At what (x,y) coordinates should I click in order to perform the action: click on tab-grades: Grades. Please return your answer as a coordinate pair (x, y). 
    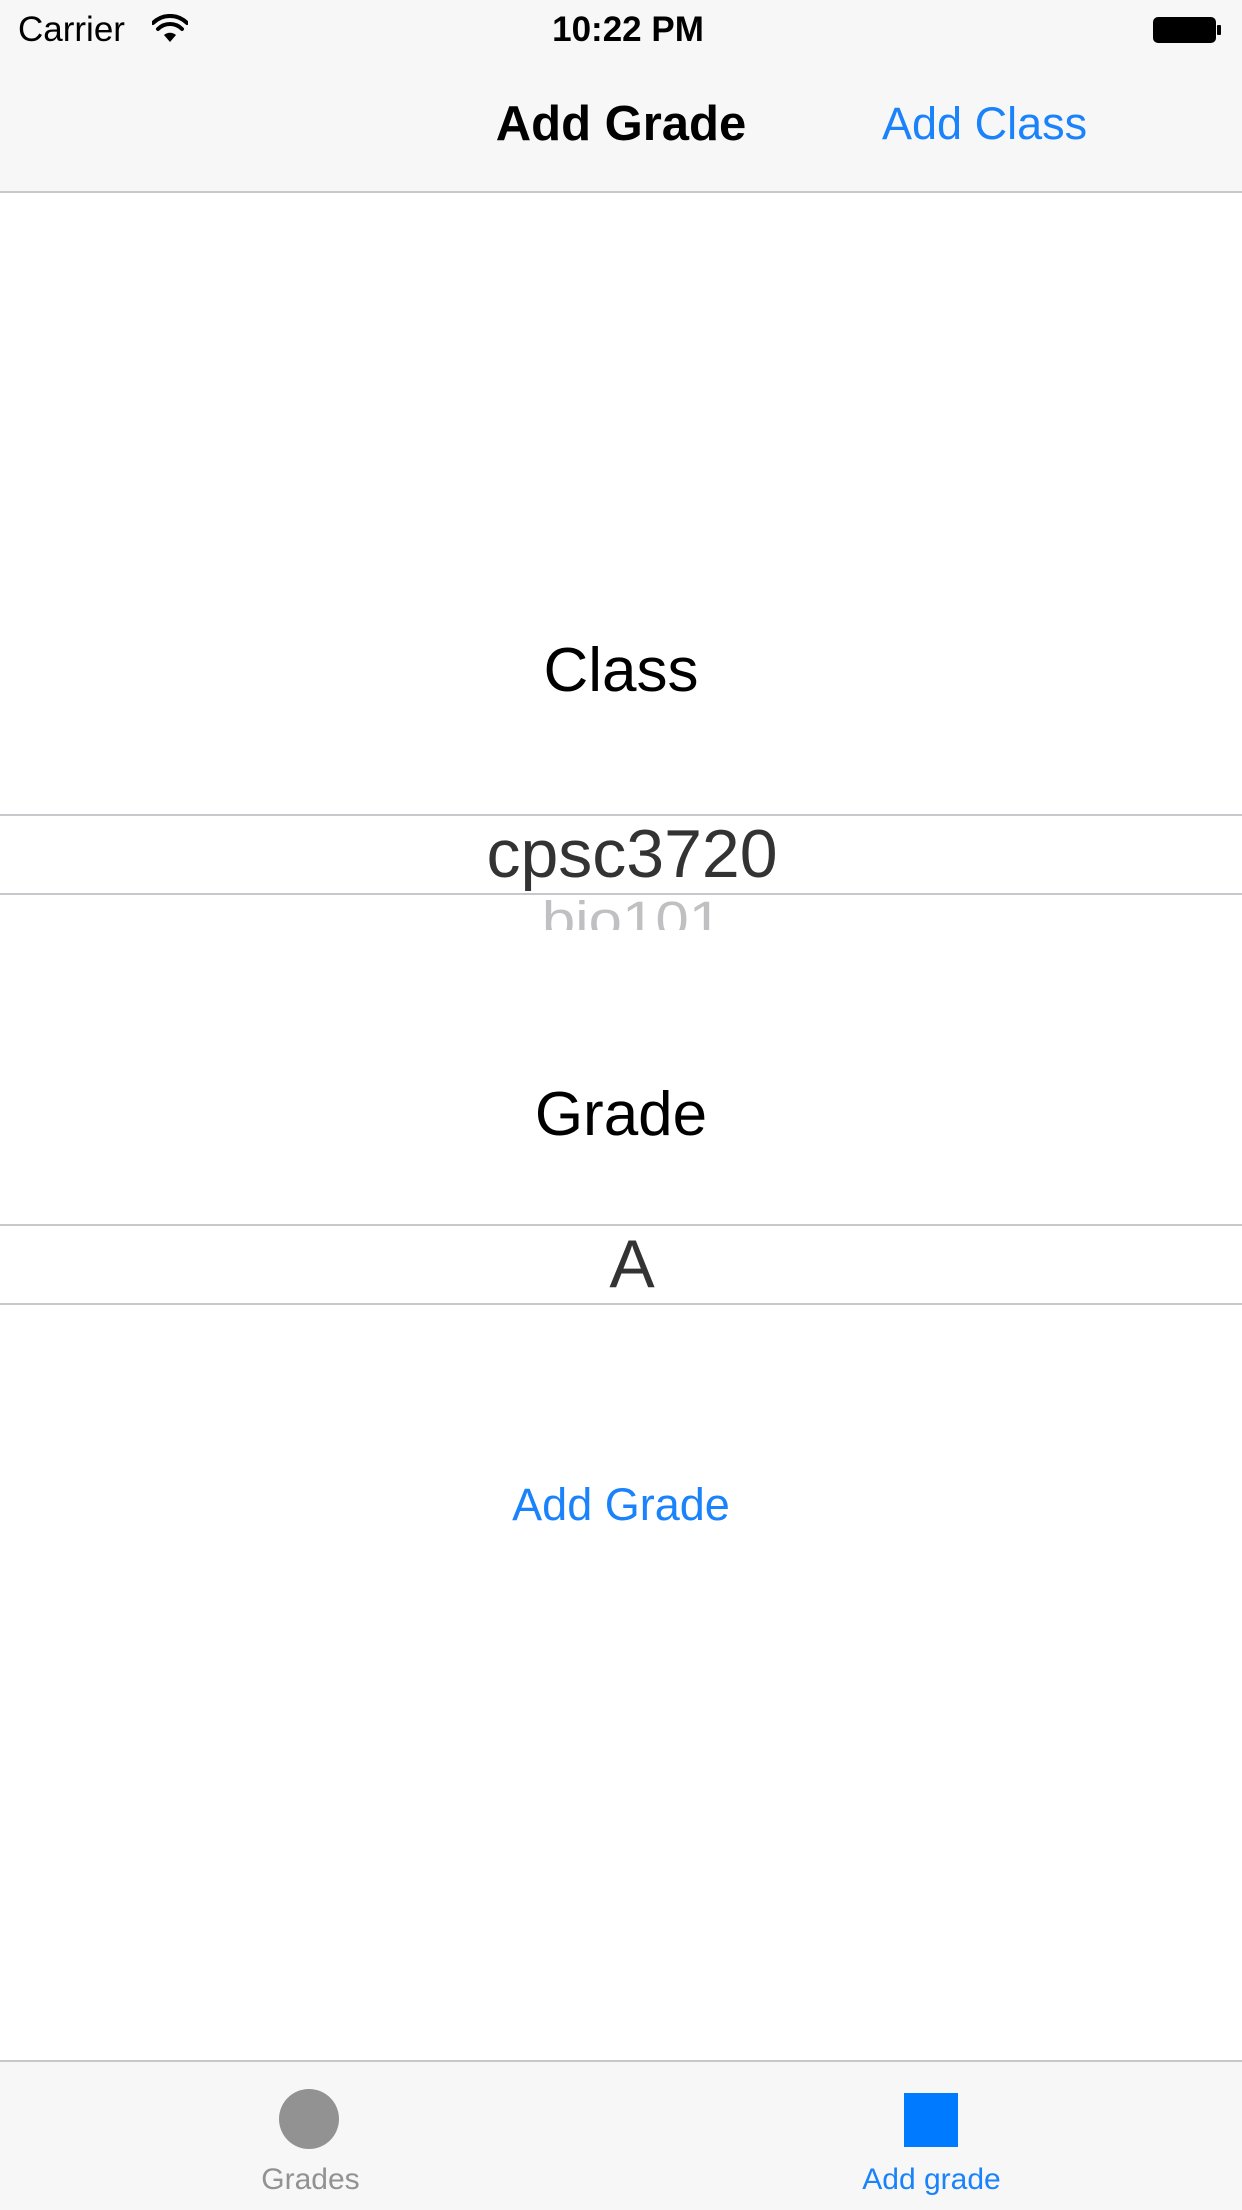
    Looking at the image, I should click on (310, 2136).